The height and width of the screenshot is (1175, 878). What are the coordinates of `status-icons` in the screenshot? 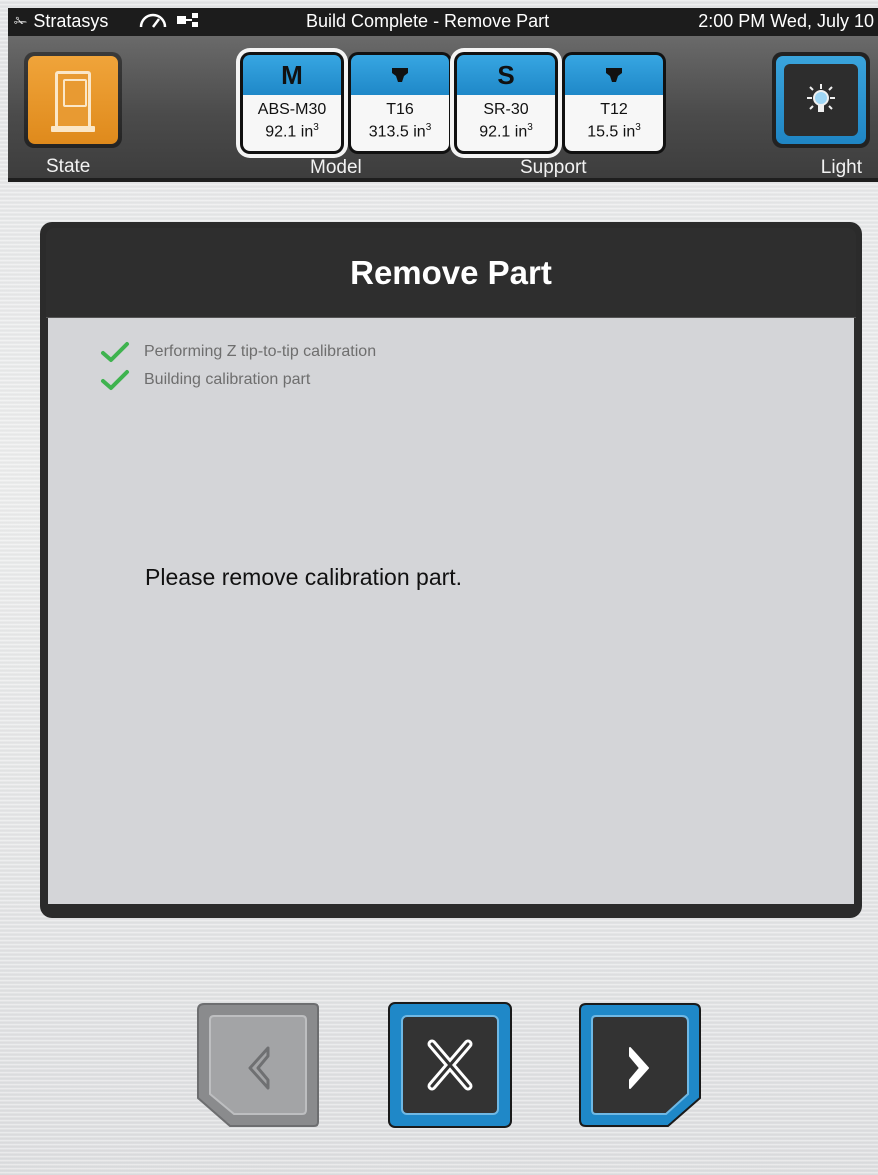 It's located at (170, 20).